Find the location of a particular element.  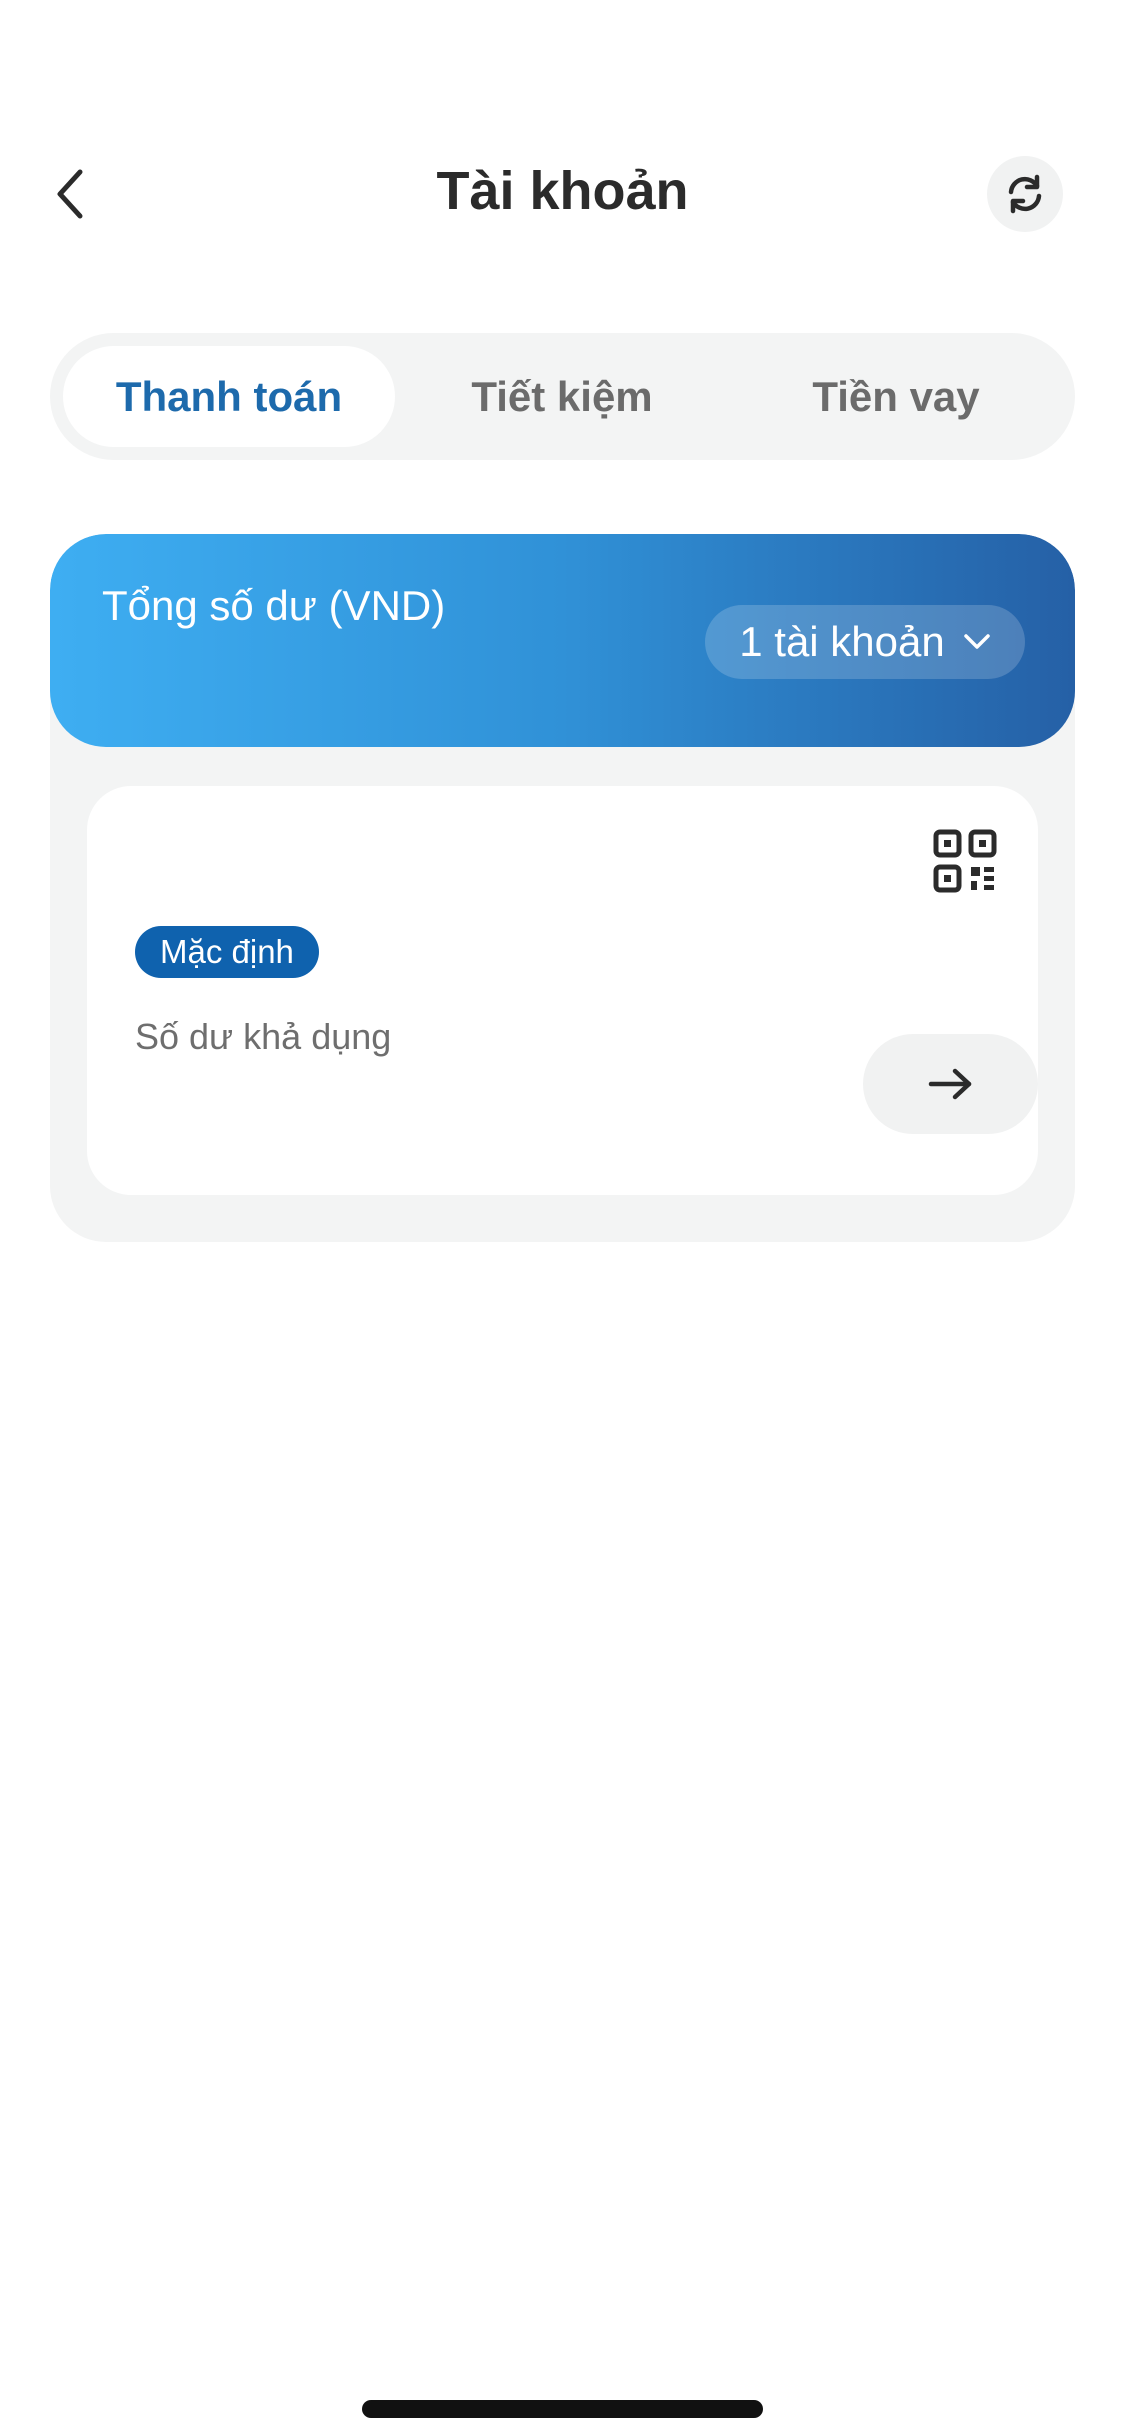

available-balance-label: Số dư khả dụng is located at coordinates (263, 1036).